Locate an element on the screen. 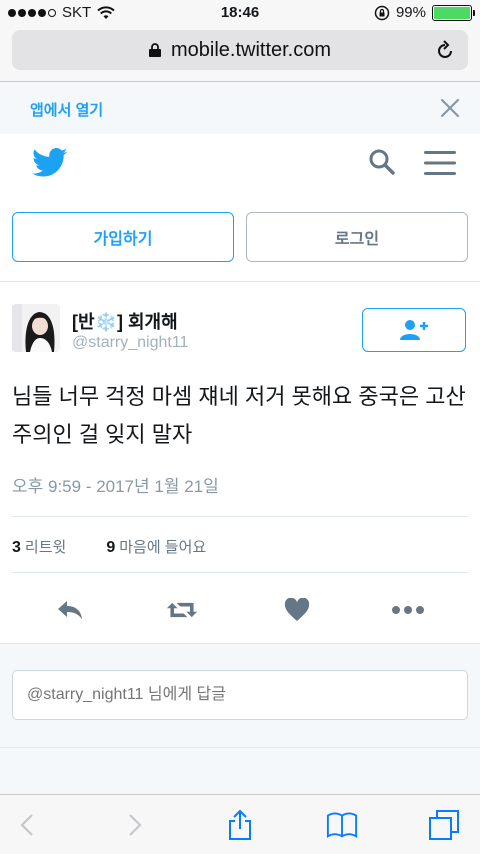  battery-icon is located at coordinates (453, 12).